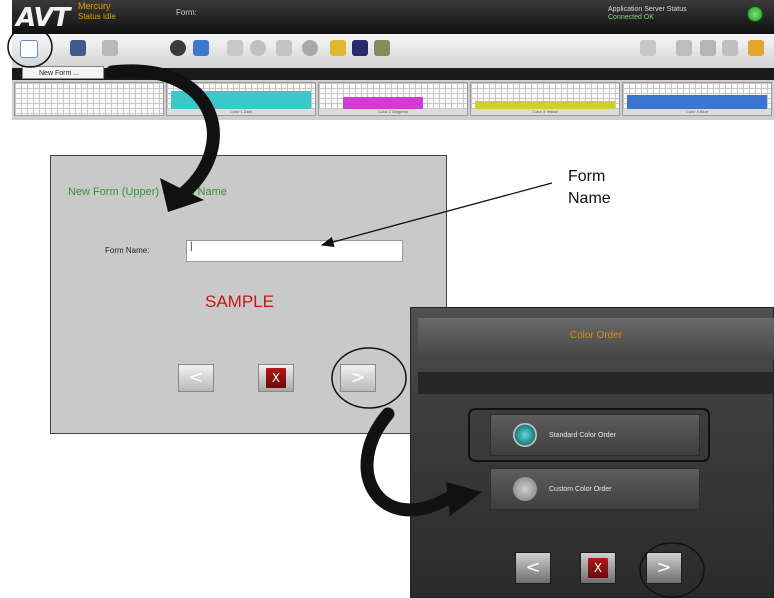 The image size is (774, 598). What do you see at coordinates (582, 435) in the screenshot?
I see `standard-color-label: Standard Color Order` at bounding box center [582, 435].